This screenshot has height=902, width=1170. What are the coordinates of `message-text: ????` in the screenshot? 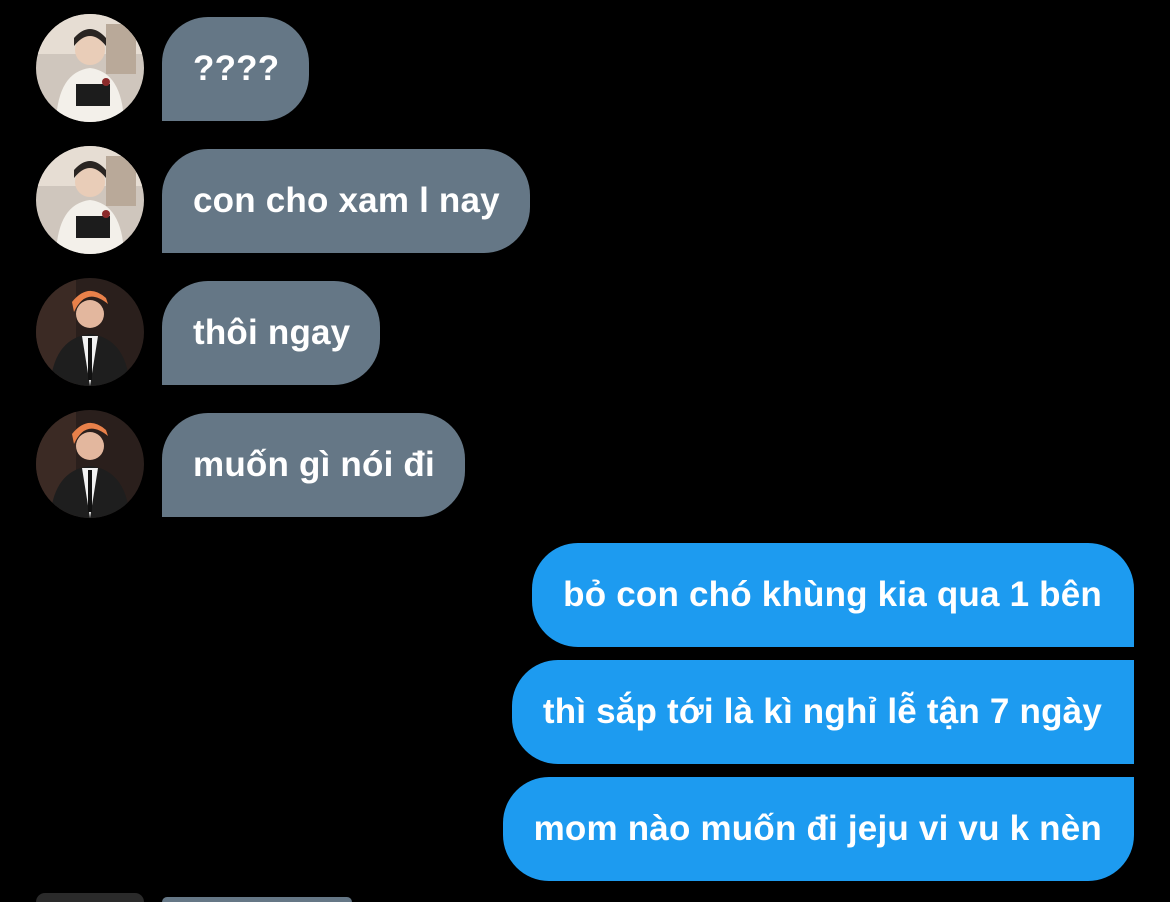 It's located at (236, 68).